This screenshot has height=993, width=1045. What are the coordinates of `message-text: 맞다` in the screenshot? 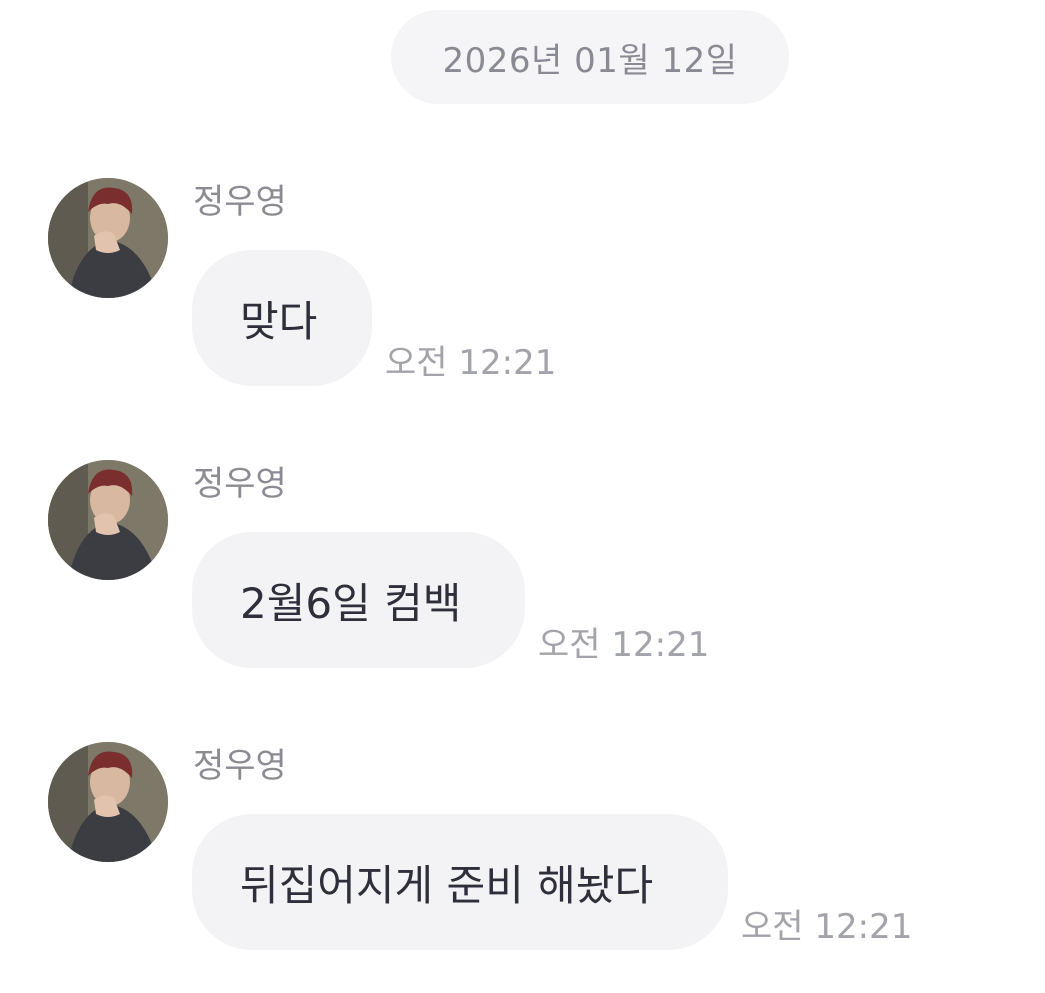 It's located at (279, 321).